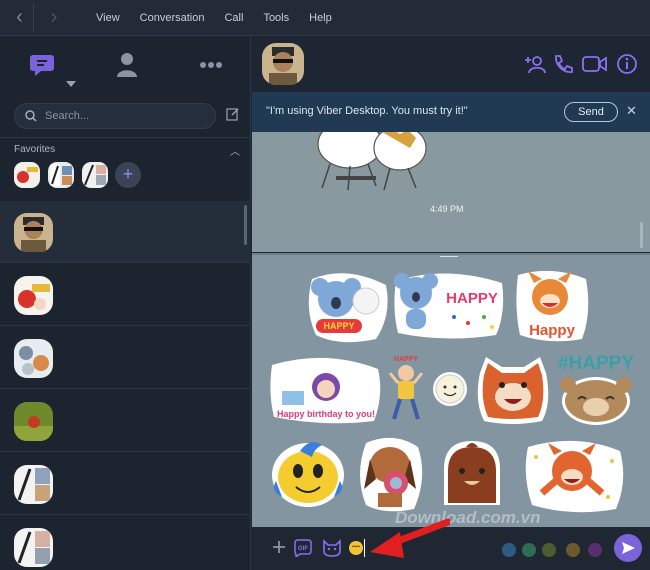 Image resolution: width=650 pixels, height=570 pixels. I want to click on send-icon, so click(628, 548).